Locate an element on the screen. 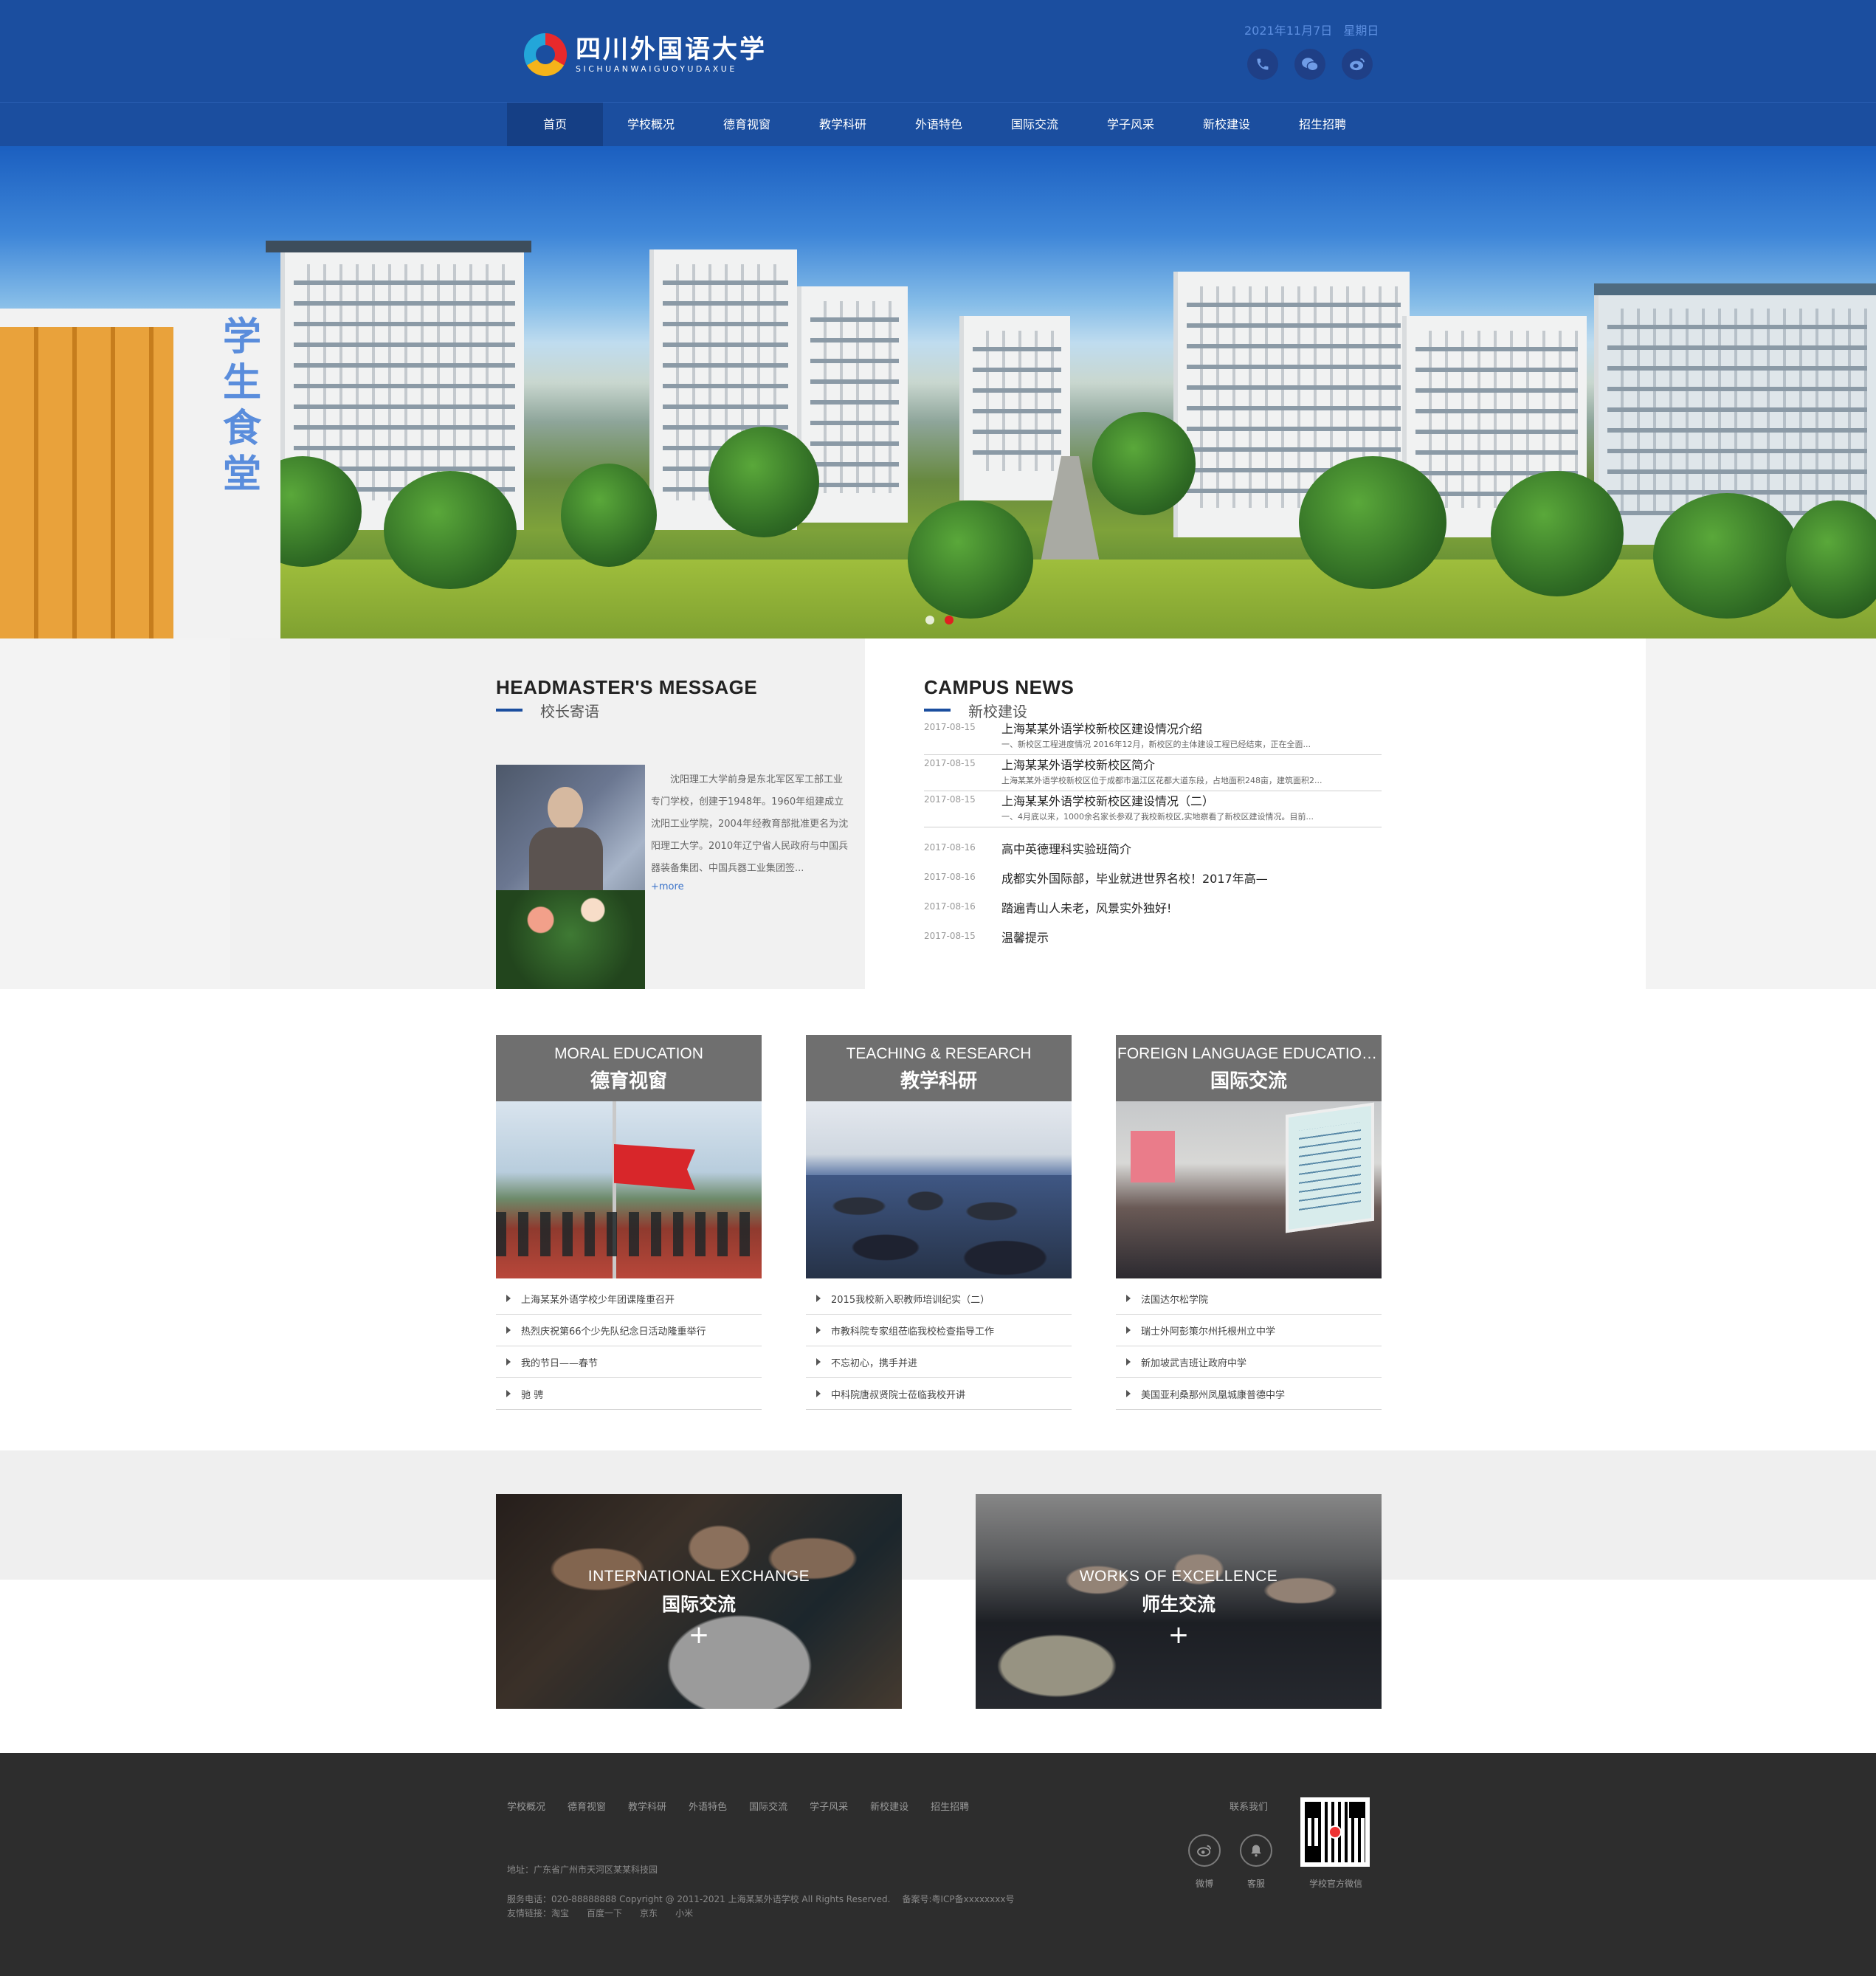 The width and height of the screenshot is (1876, 1976). friendly-link: 百度一下 is located at coordinates (604, 1913).